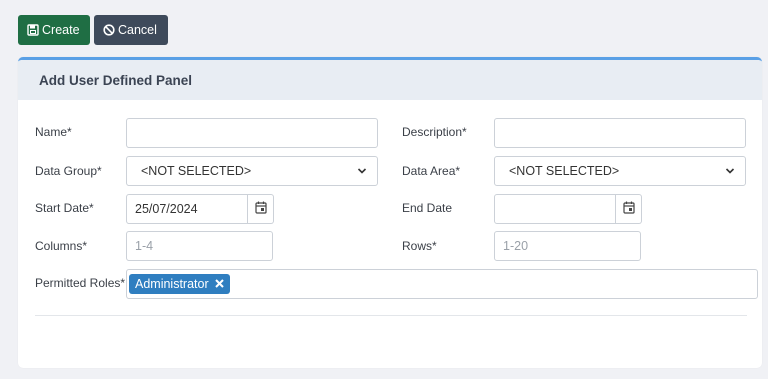 Image resolution: width=768 pixels, height=379 pixels. What do you see at coordinates (61, 30) in the screenshot?
I see `create-button-label: Create` at bounding box center [61, 30].